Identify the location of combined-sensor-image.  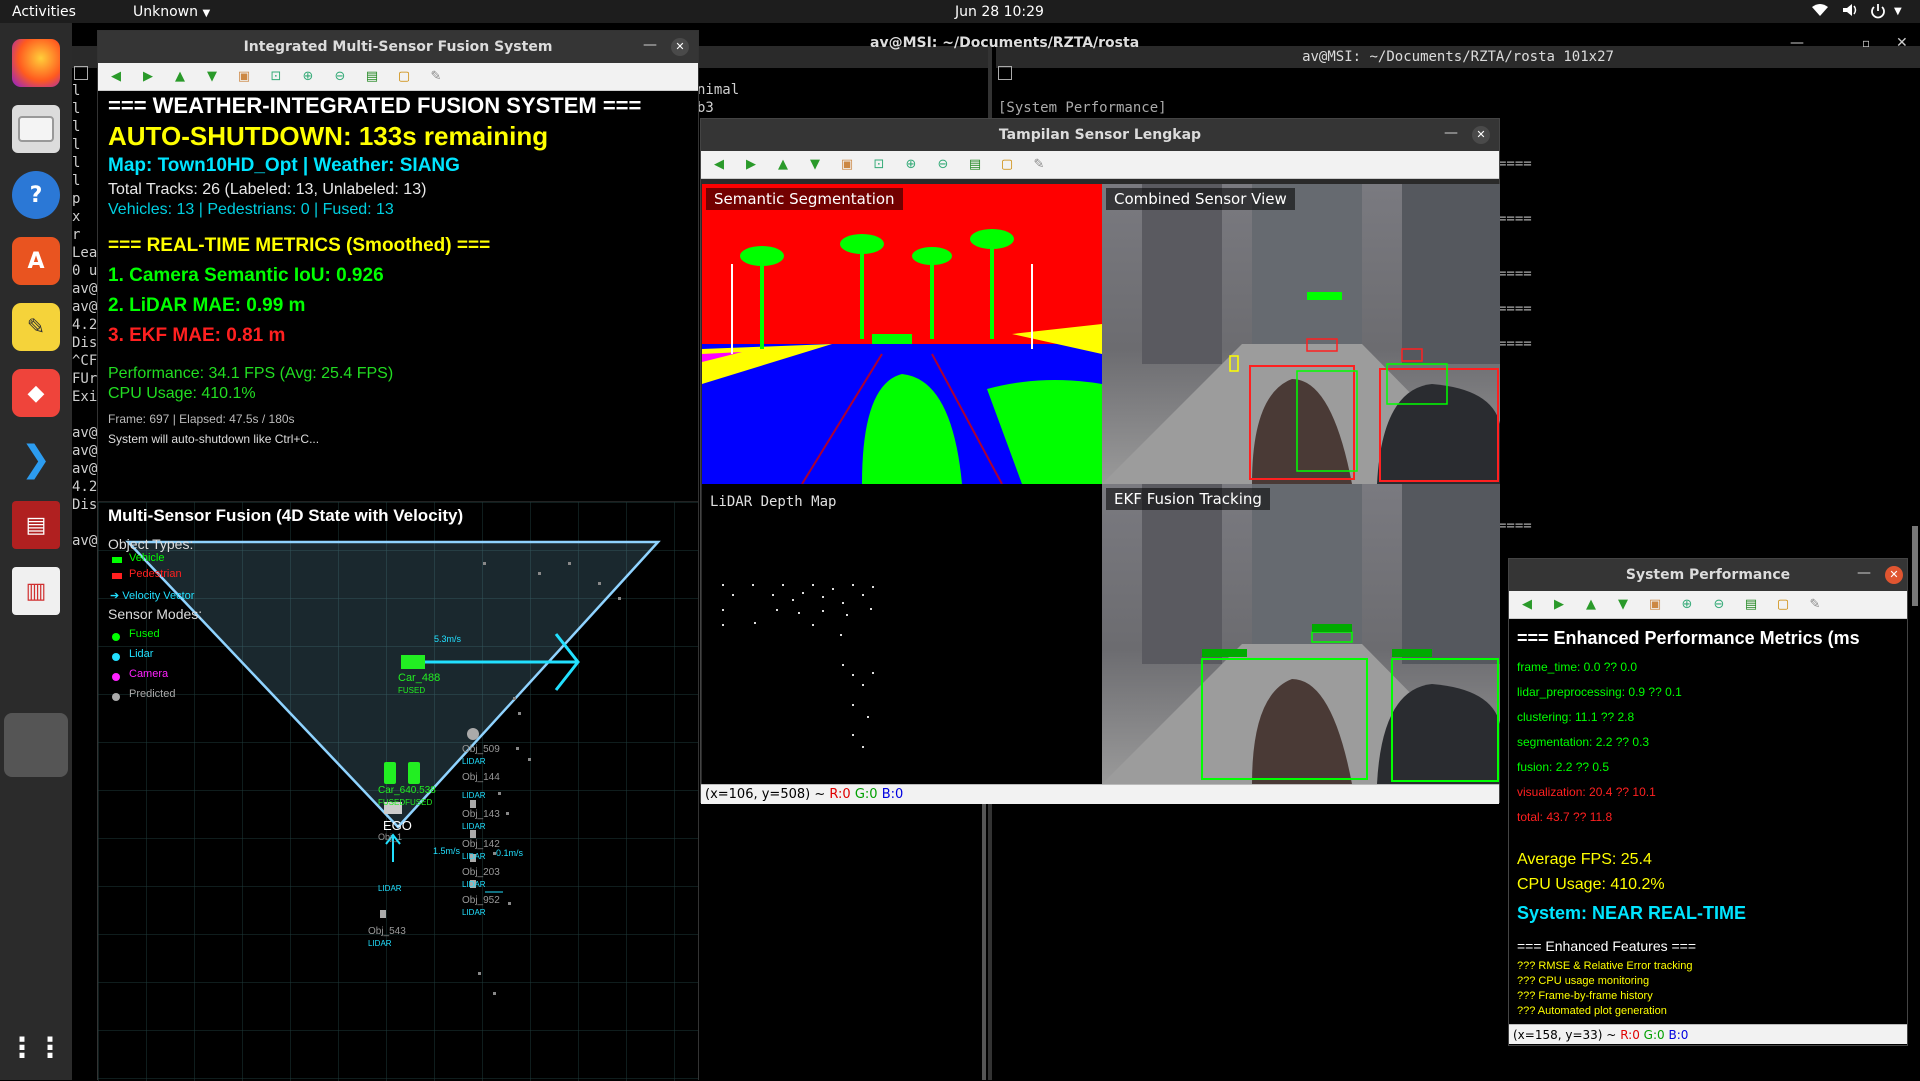
(1301, 334).